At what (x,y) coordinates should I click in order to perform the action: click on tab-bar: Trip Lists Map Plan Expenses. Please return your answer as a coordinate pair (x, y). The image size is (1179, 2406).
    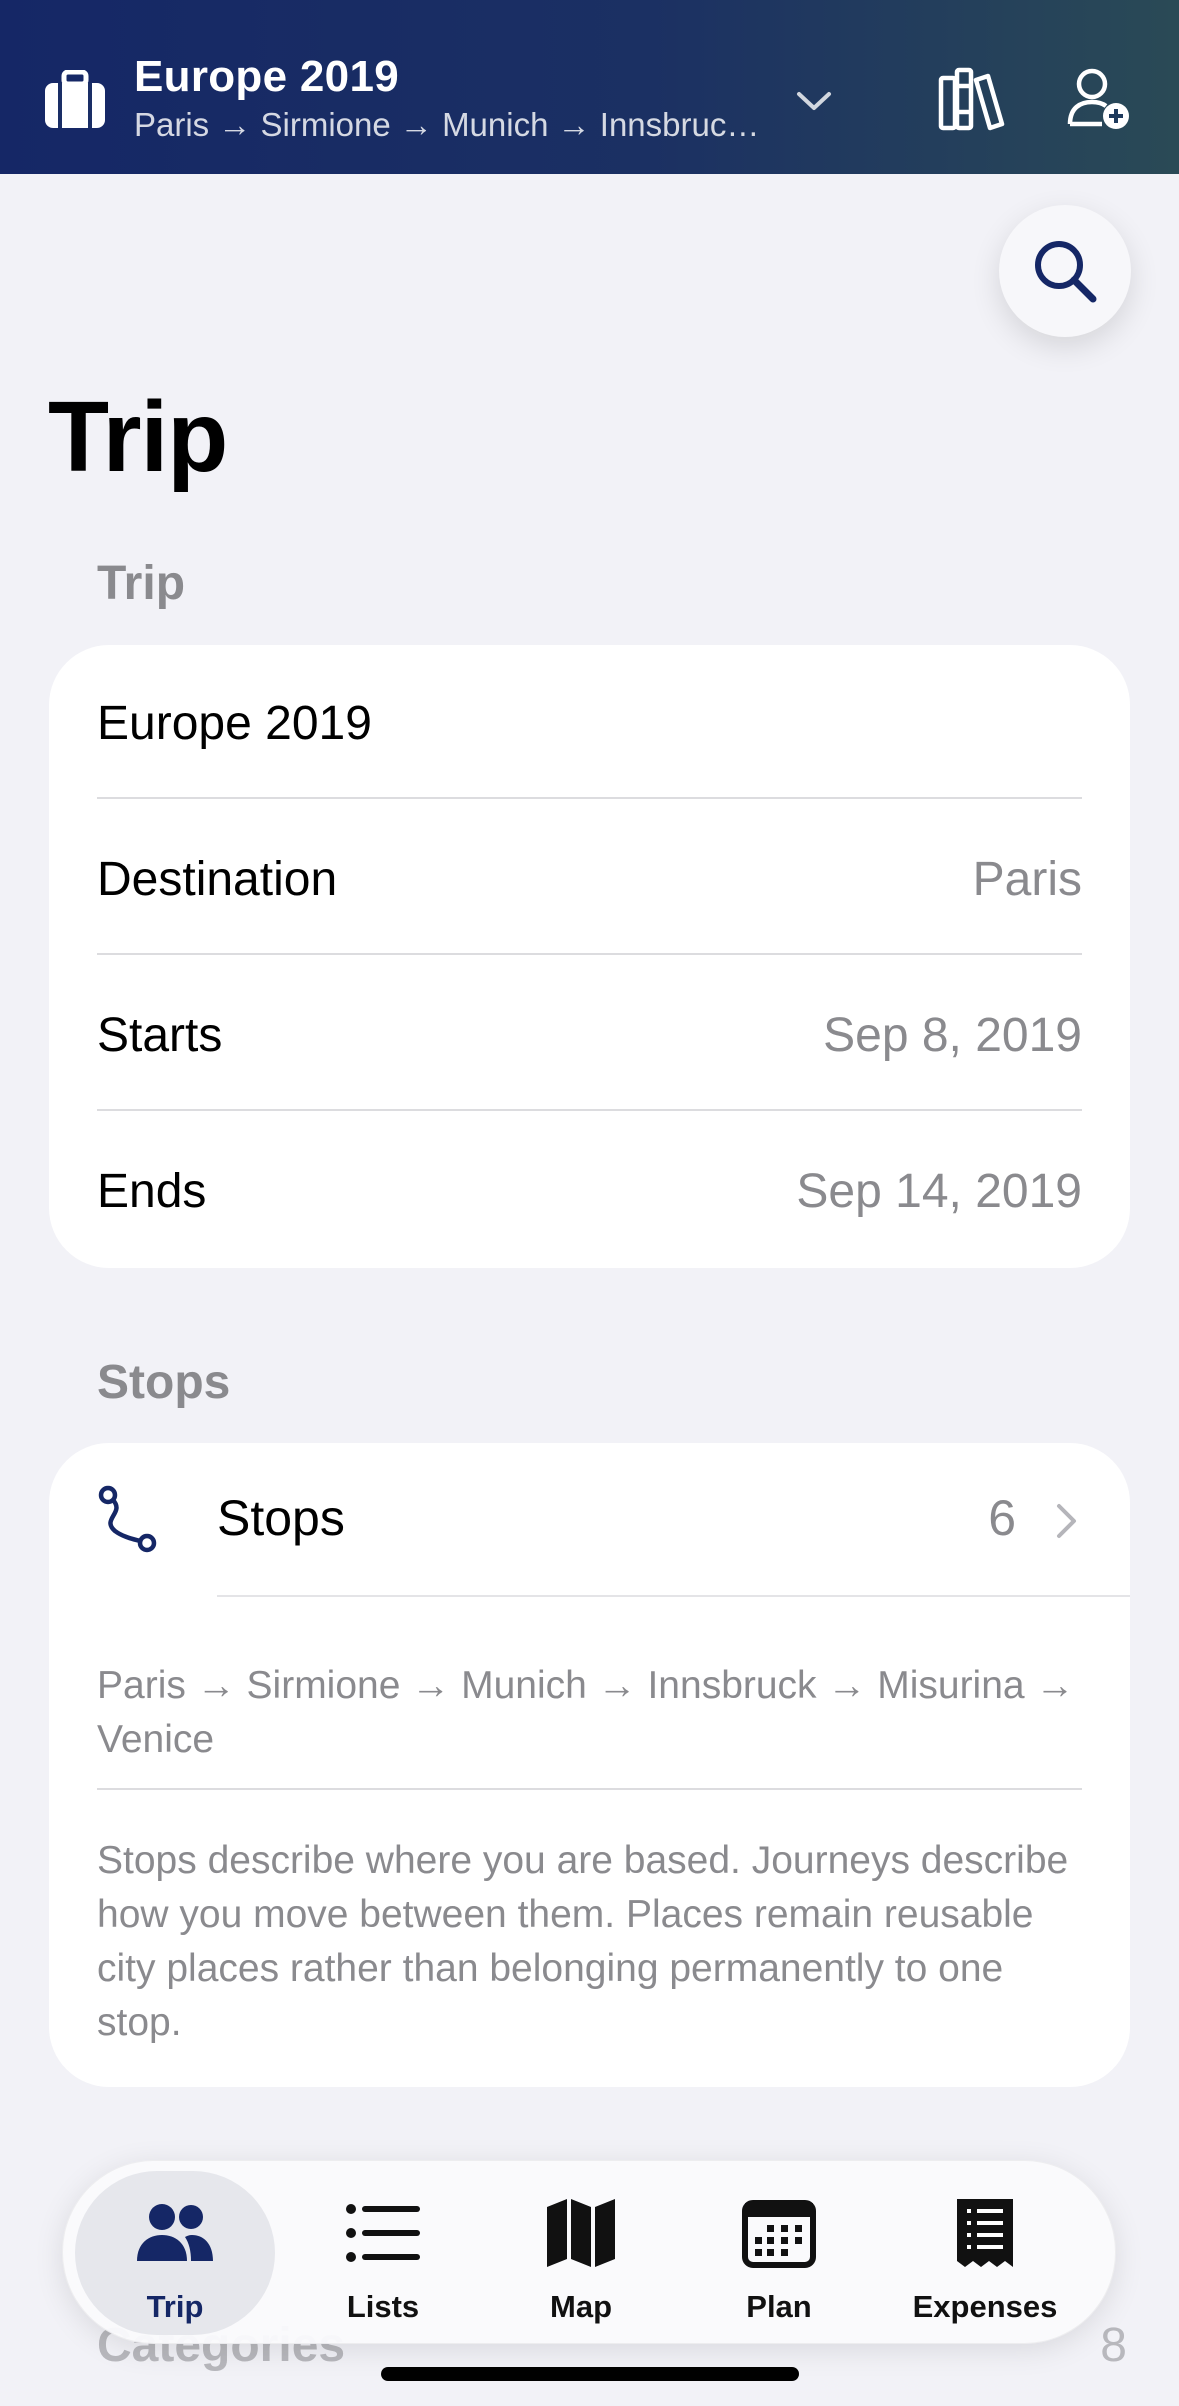
    Looking at the image, I should click on (589, 2252).